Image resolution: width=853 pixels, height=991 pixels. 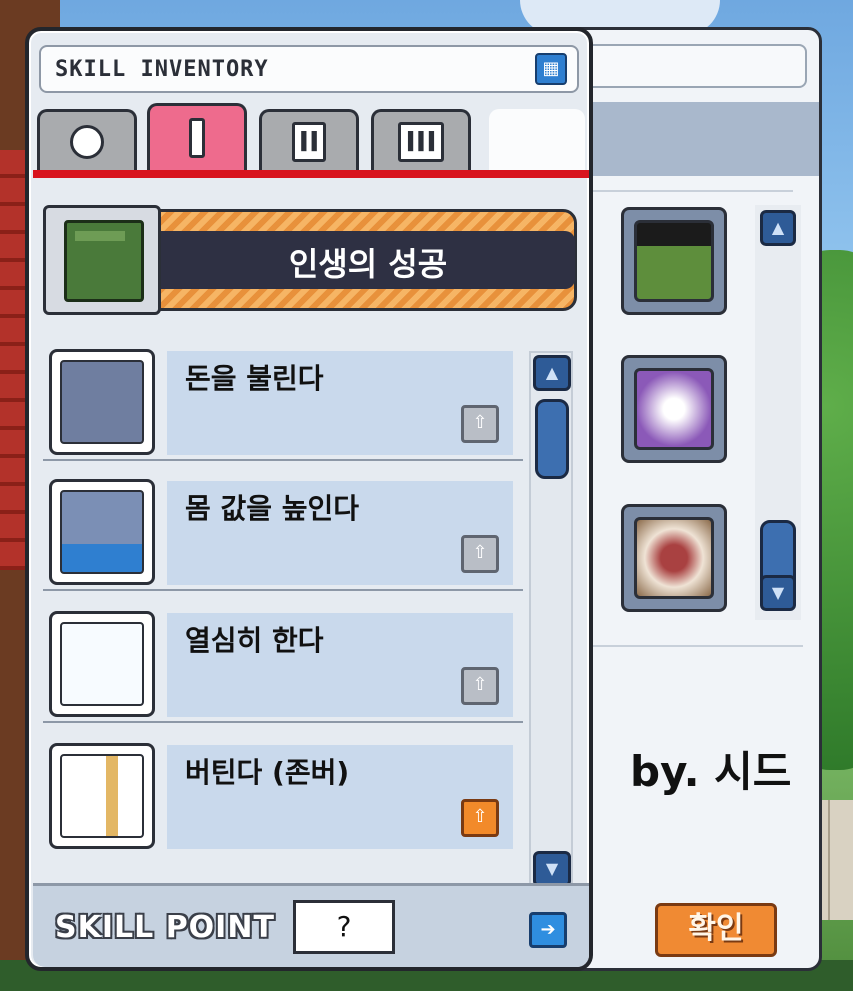 What do you see at coordinates (551, 69) in the screenshot?
I see `grid-icon: ▦` at bounding box center [551, 69].